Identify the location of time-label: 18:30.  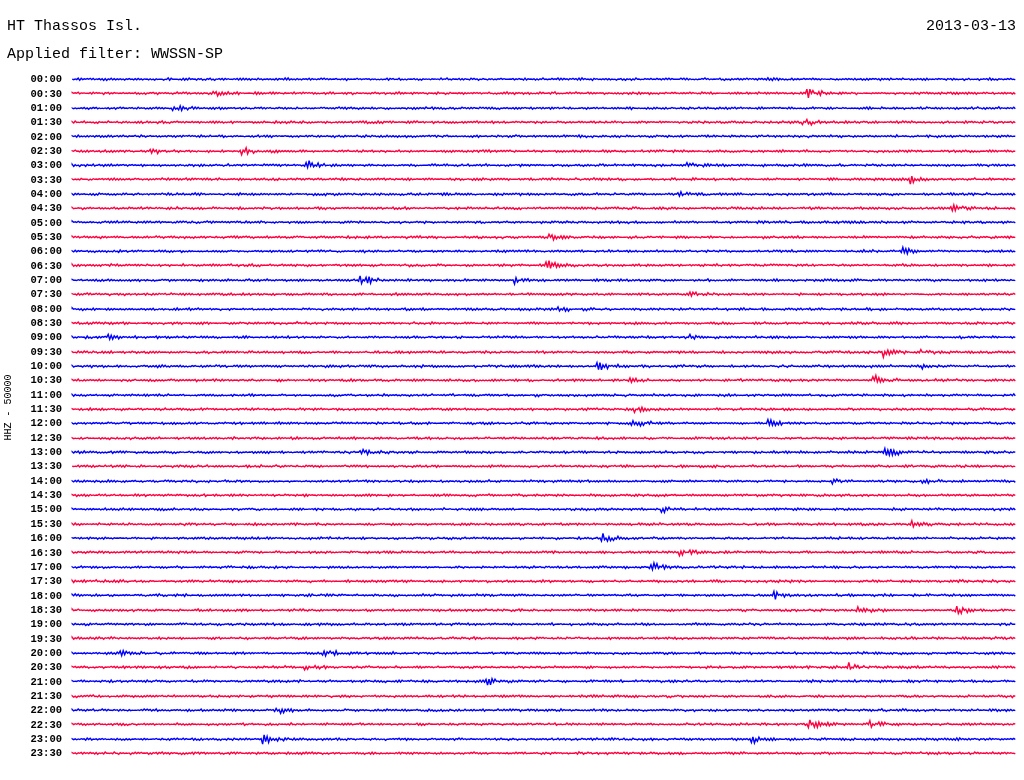
(46, 609).